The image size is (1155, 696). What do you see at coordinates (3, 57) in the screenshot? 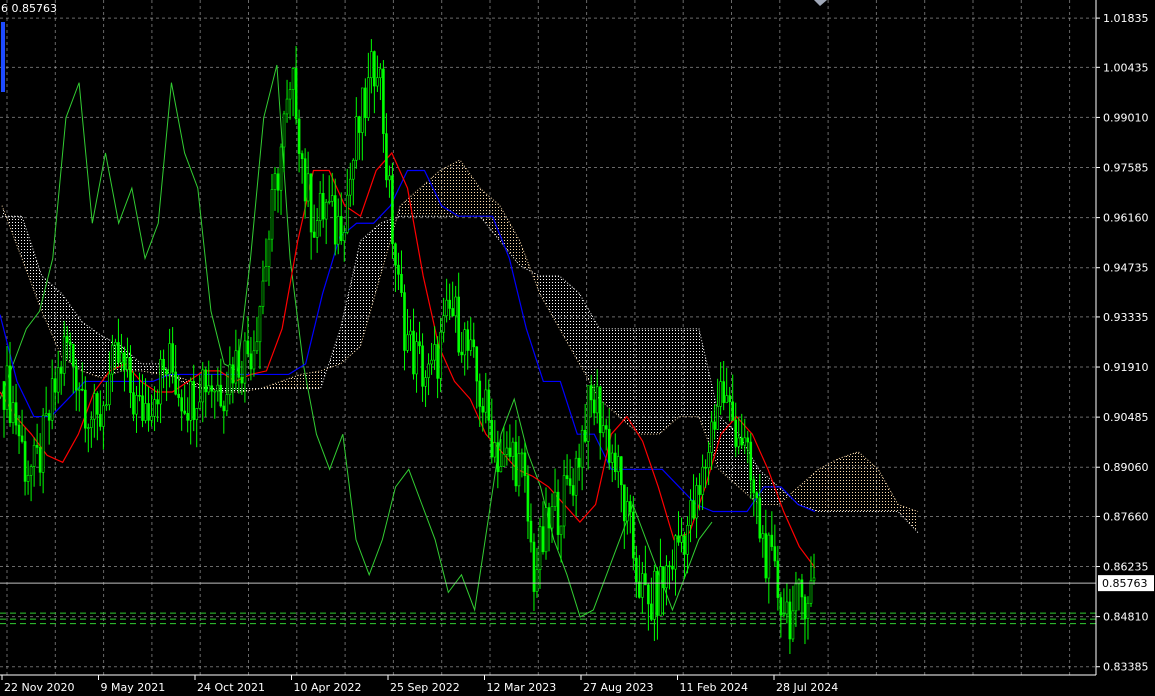
I see `scroll-indicator` at bounding box center [3, 57].